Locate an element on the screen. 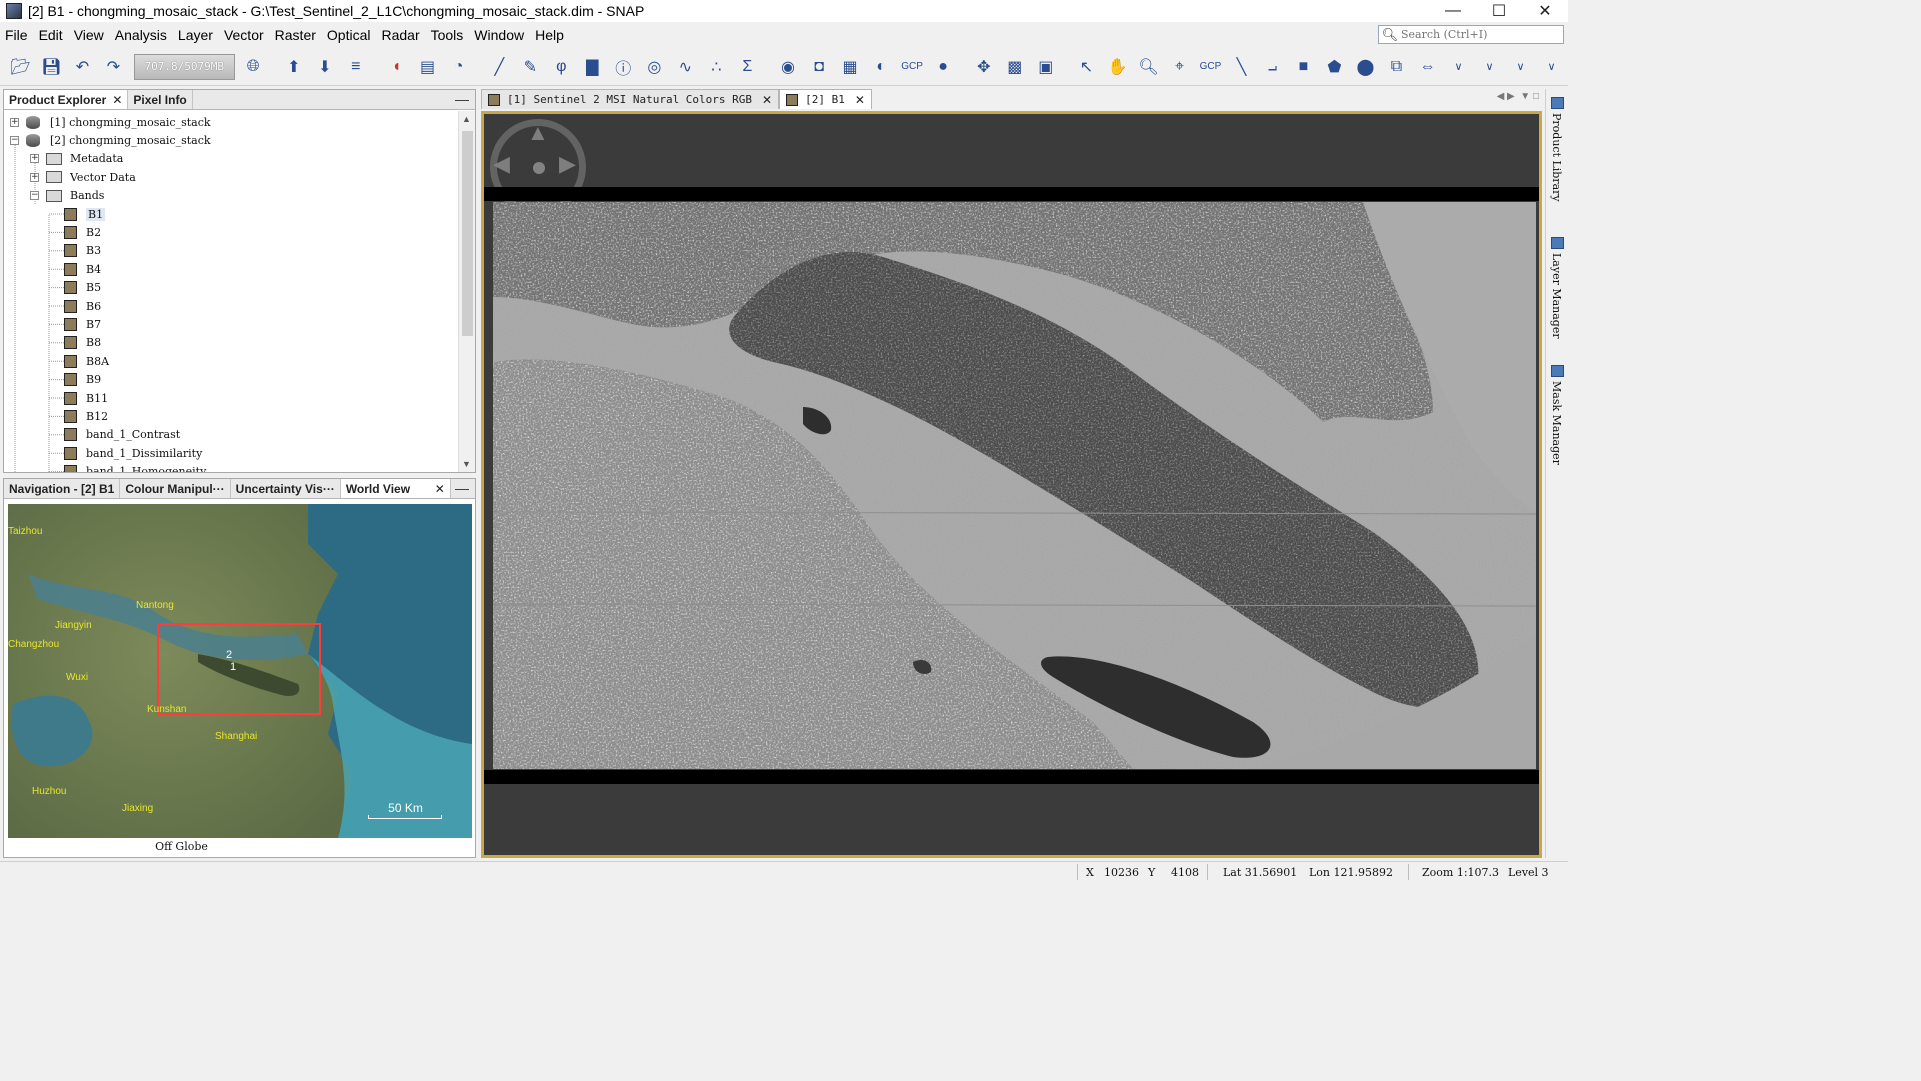 Image resolution: width=1921 pixels, height=1081 pixels. tree-node-band: B11 is located at coordinates (86, 398).